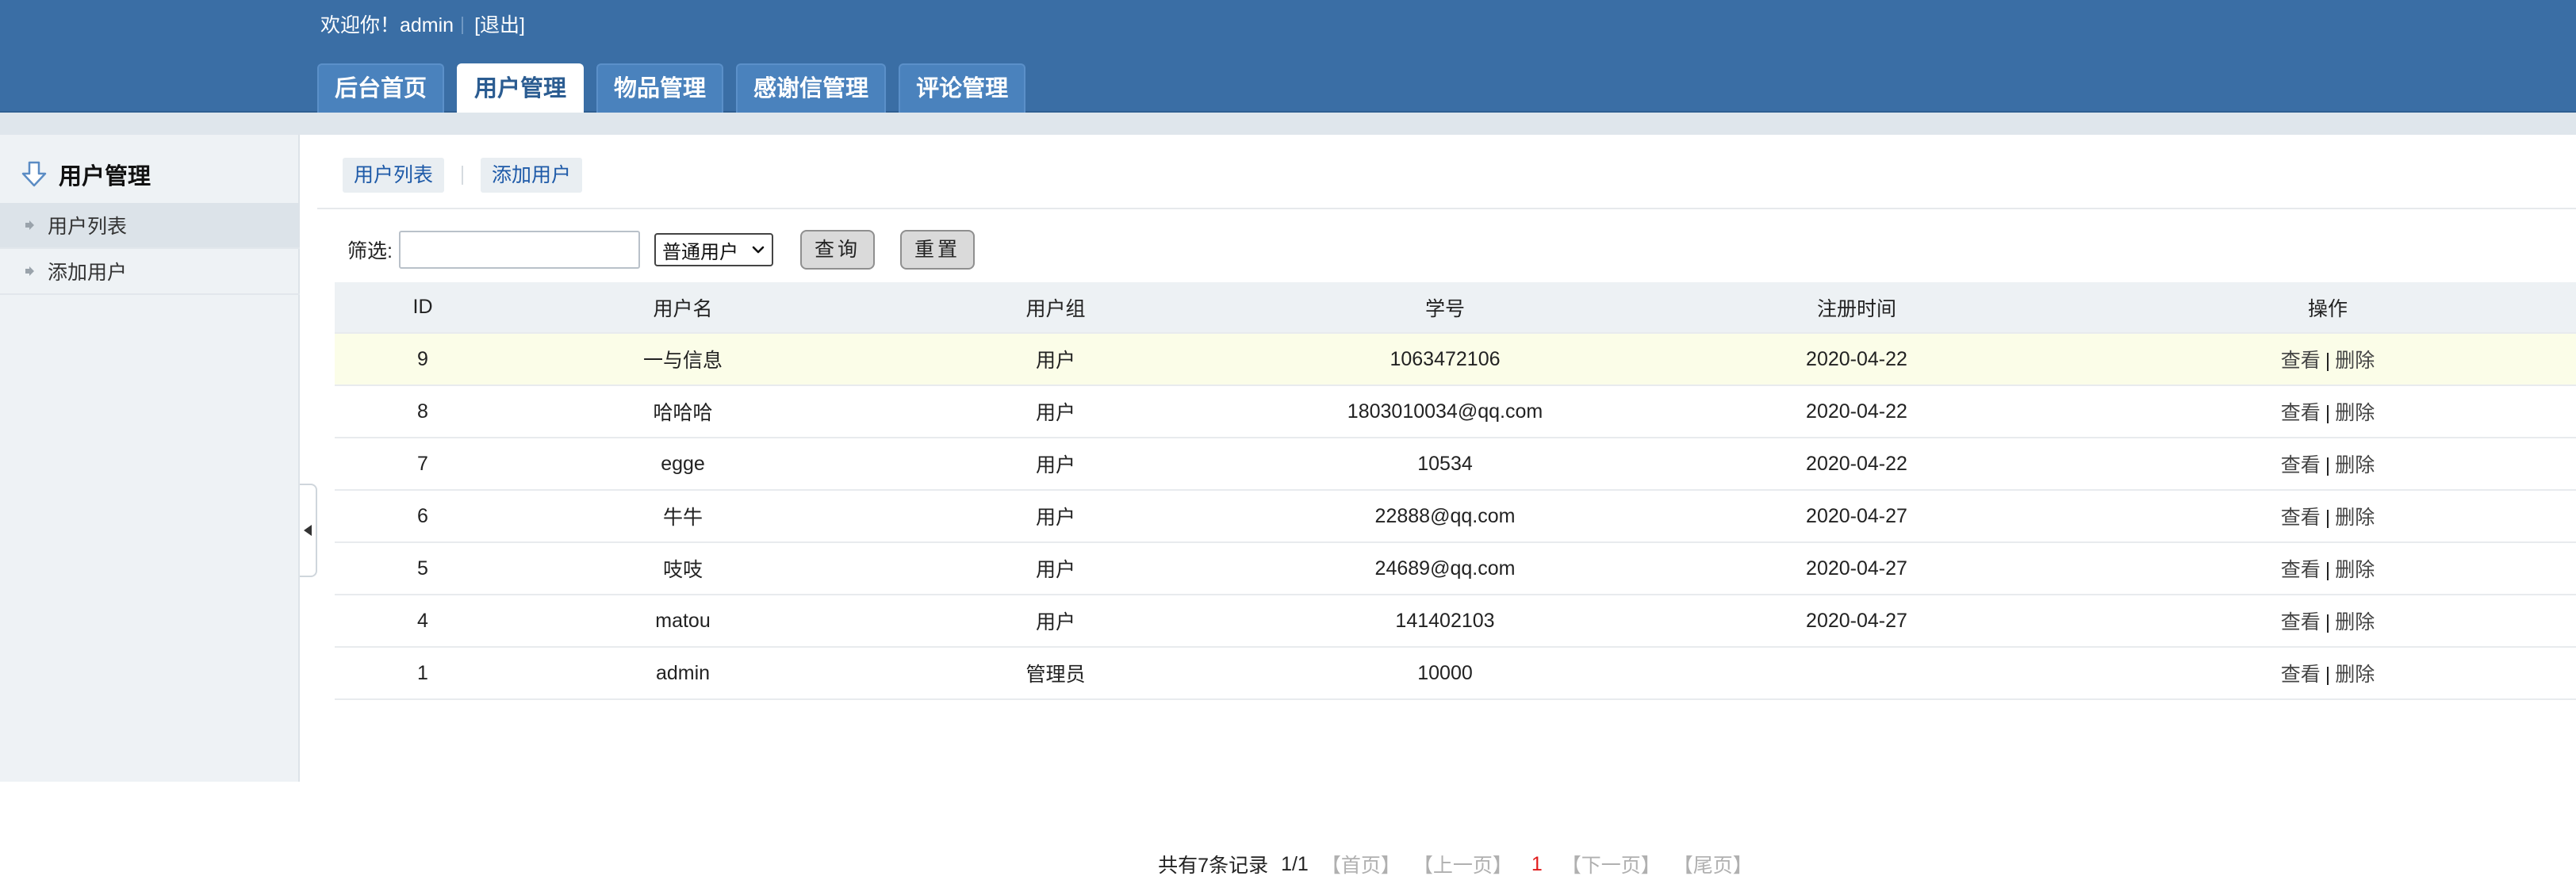  Describe the element at coordinates (521, 88) in the screenshot. I see `tab-user-management: 用户管理` at that location.